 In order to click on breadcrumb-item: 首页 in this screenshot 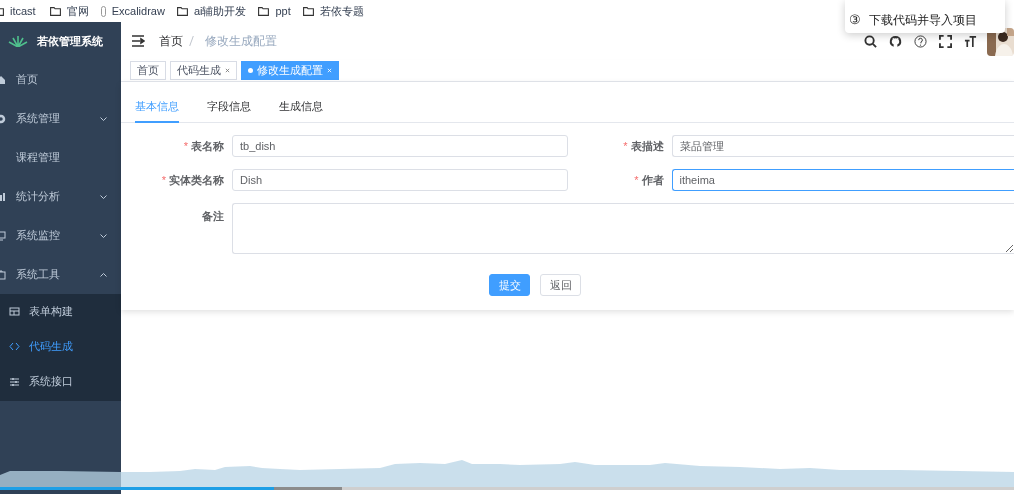, I will do `click(171, 41)`.